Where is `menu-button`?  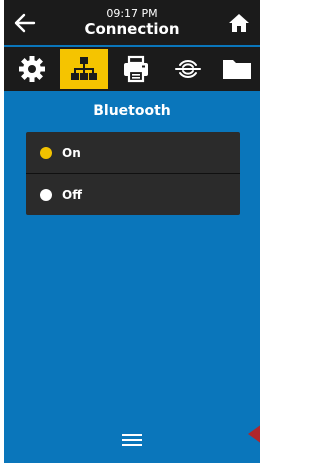
menu-button is located at coordinates (132, 442).